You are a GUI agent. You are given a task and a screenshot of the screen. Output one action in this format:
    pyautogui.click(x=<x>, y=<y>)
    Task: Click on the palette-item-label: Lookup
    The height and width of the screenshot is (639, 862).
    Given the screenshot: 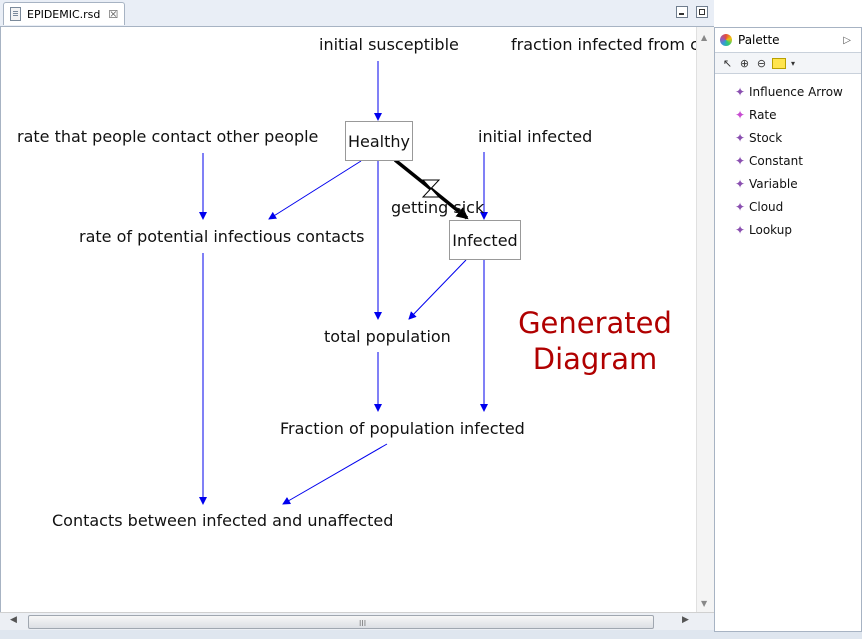 What is the action you would take?
    pyautogui.click(x=770, y=229)
    